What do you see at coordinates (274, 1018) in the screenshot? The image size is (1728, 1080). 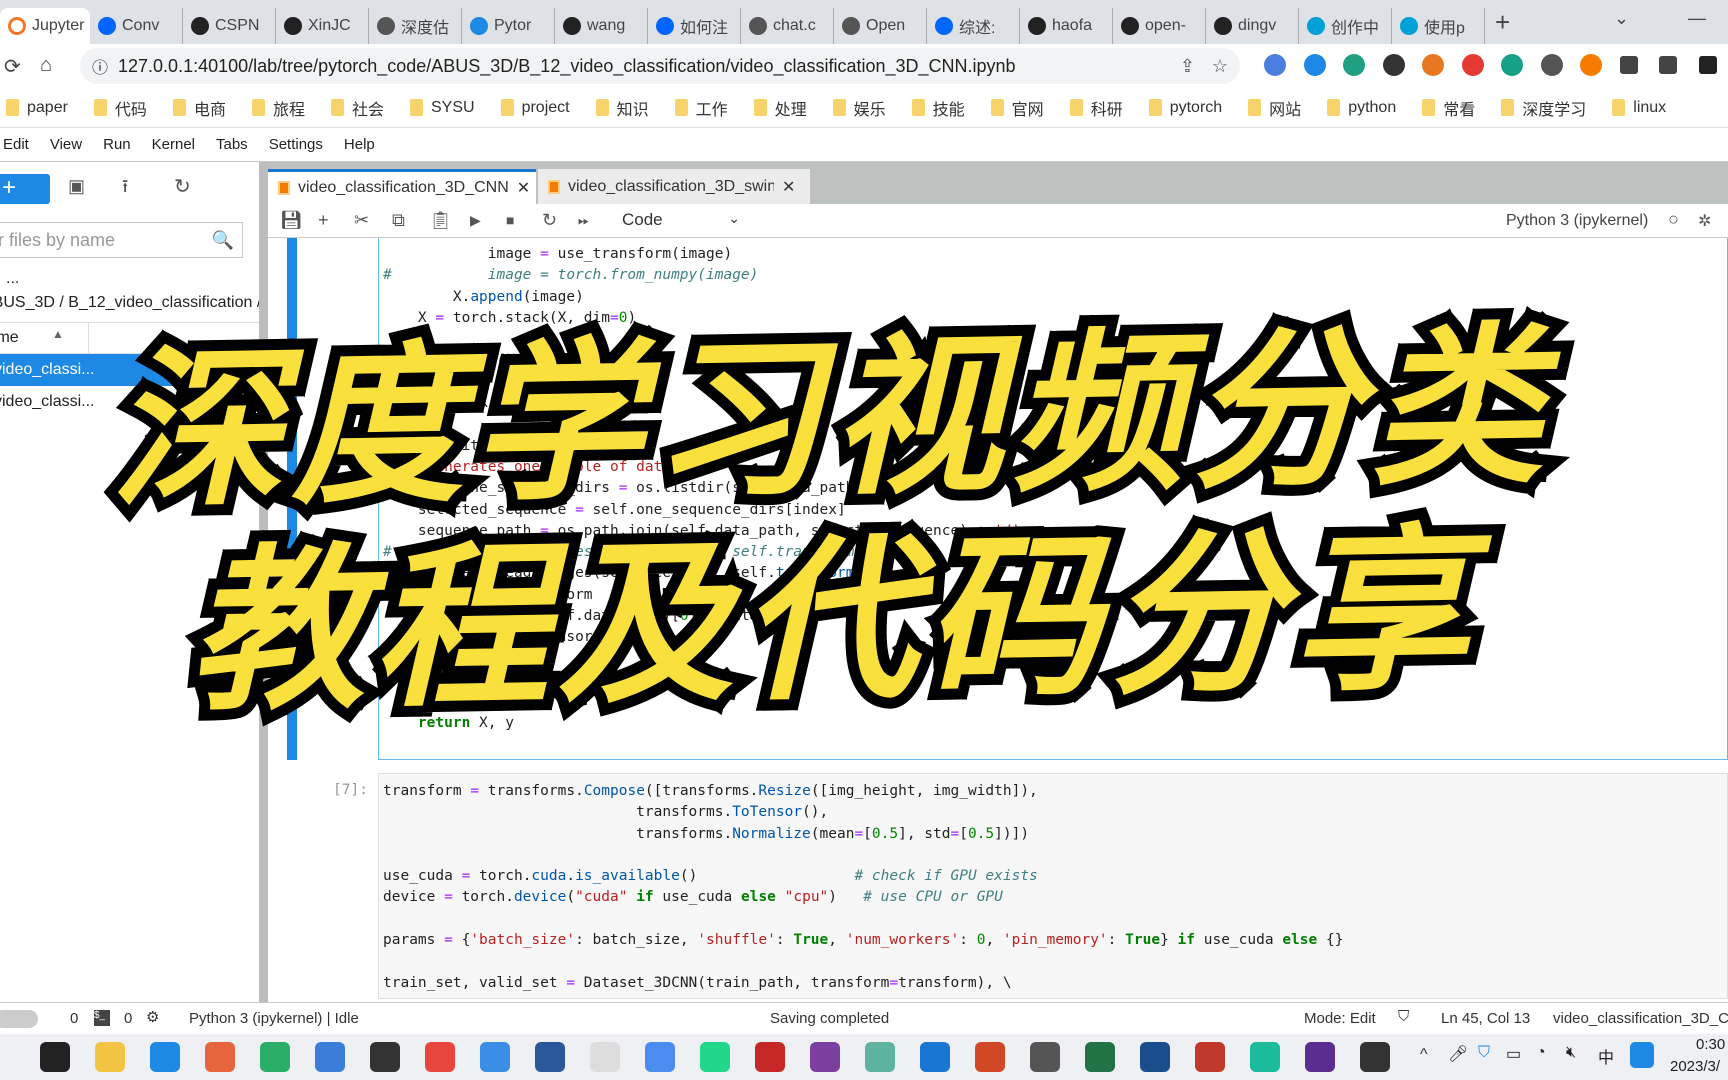 I see `kernel-status: Python 3 (ipykernel) | Idle` at bounding box center [274, 1018].